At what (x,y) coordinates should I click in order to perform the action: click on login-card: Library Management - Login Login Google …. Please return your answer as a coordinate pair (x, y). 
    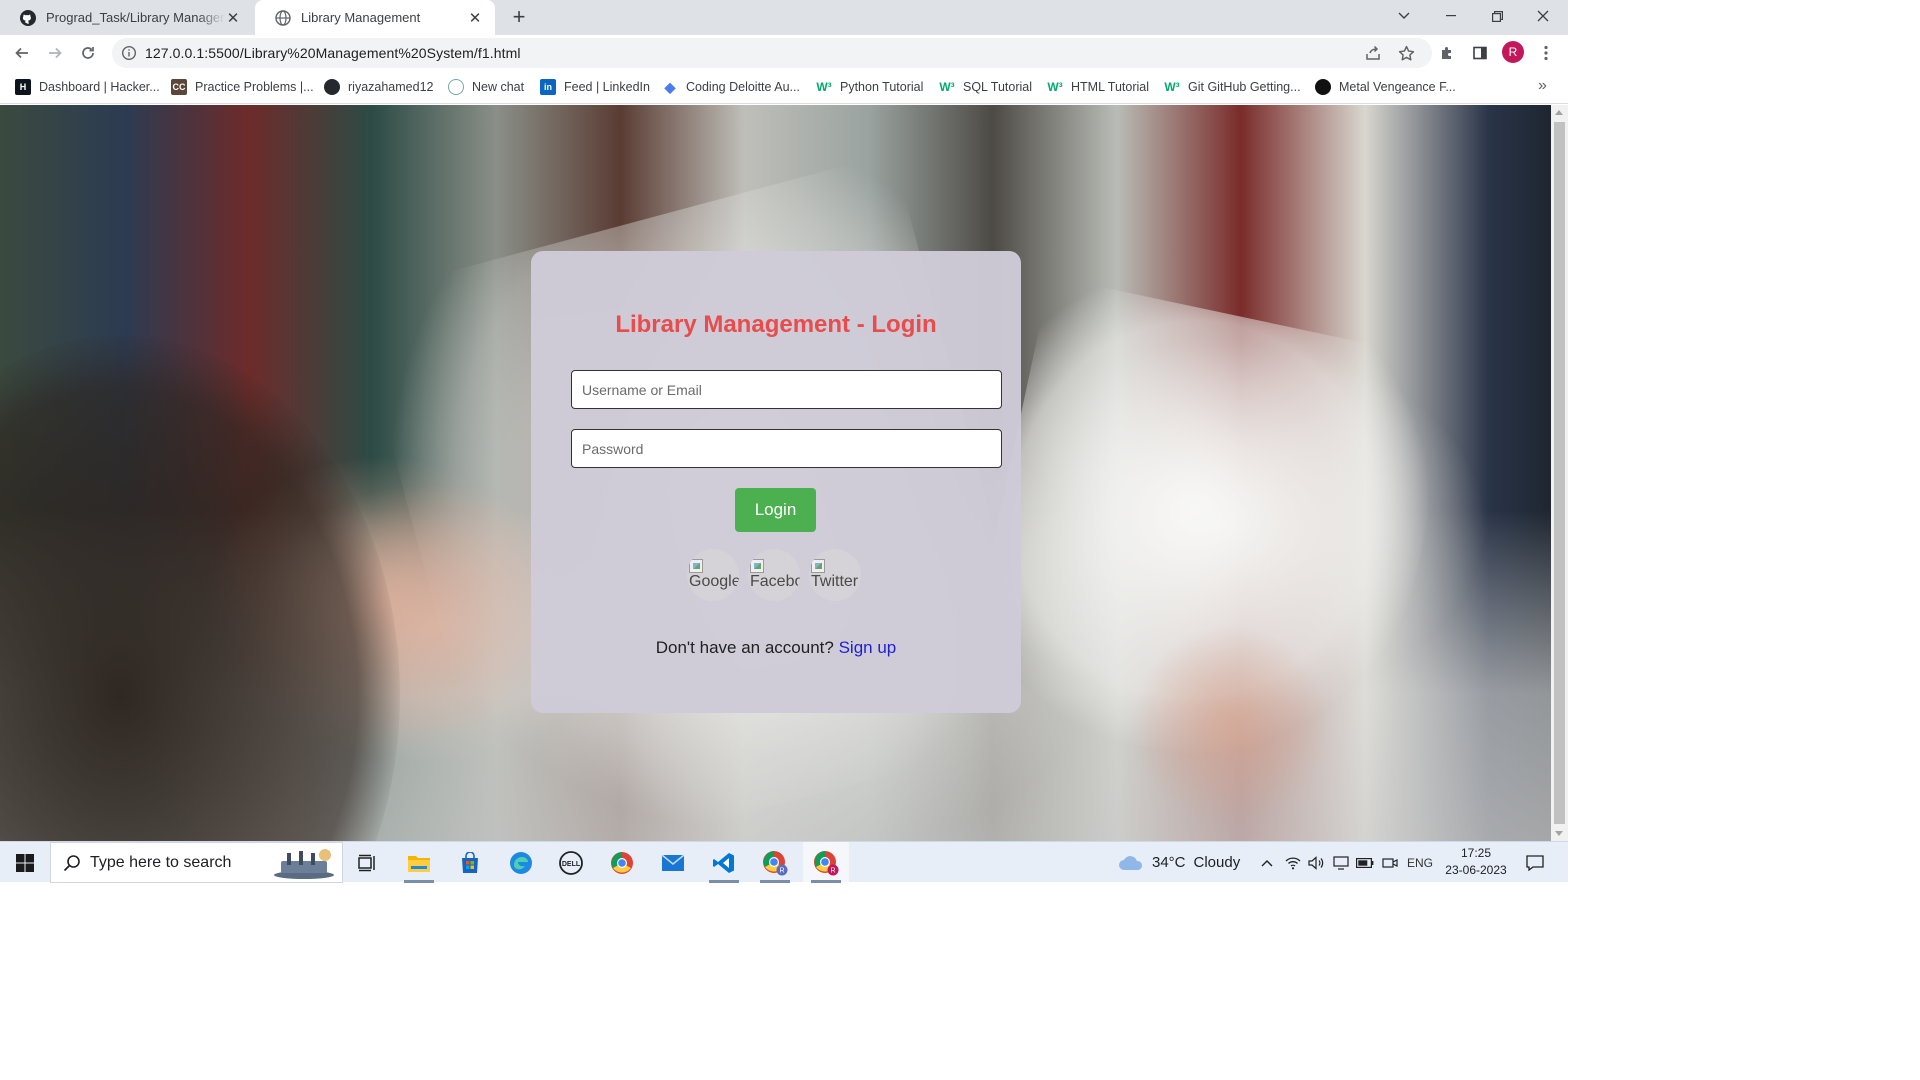
    Looking at the image, I should click on (776, 482).